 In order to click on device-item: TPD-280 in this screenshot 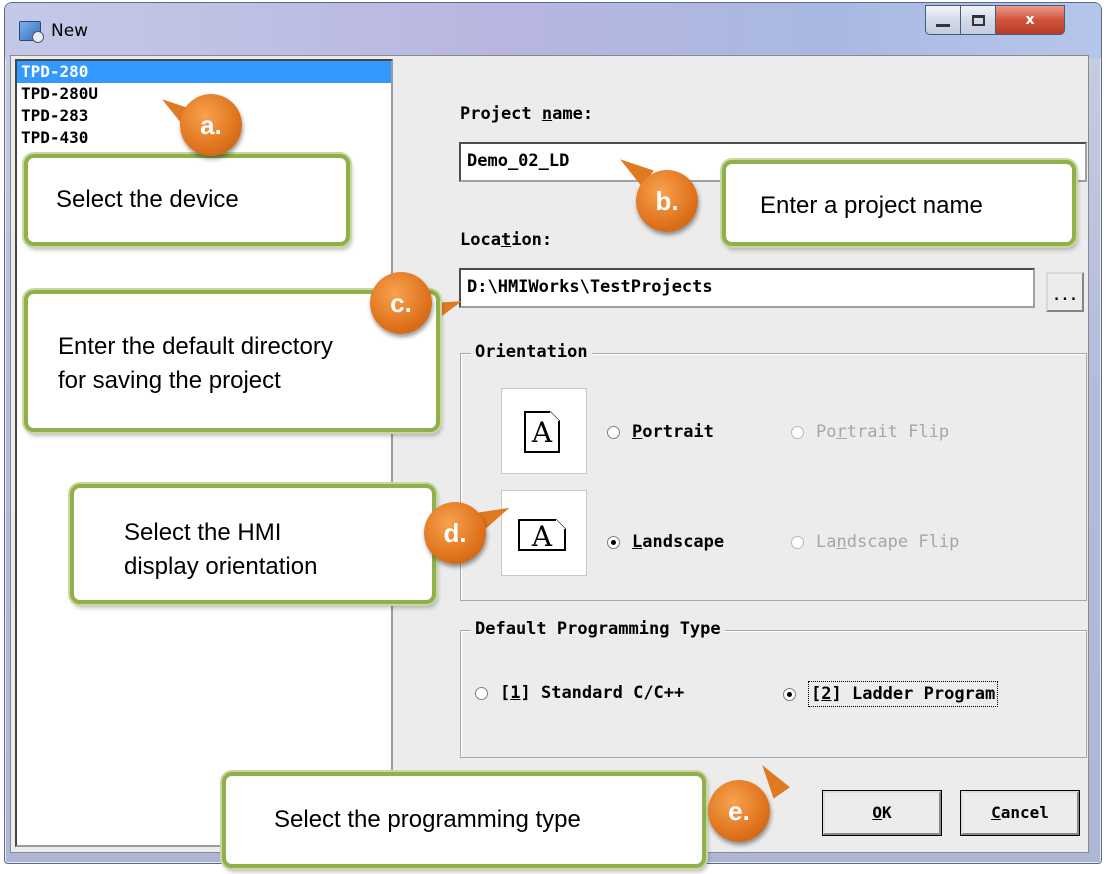, I will do `click(204, 72)`.